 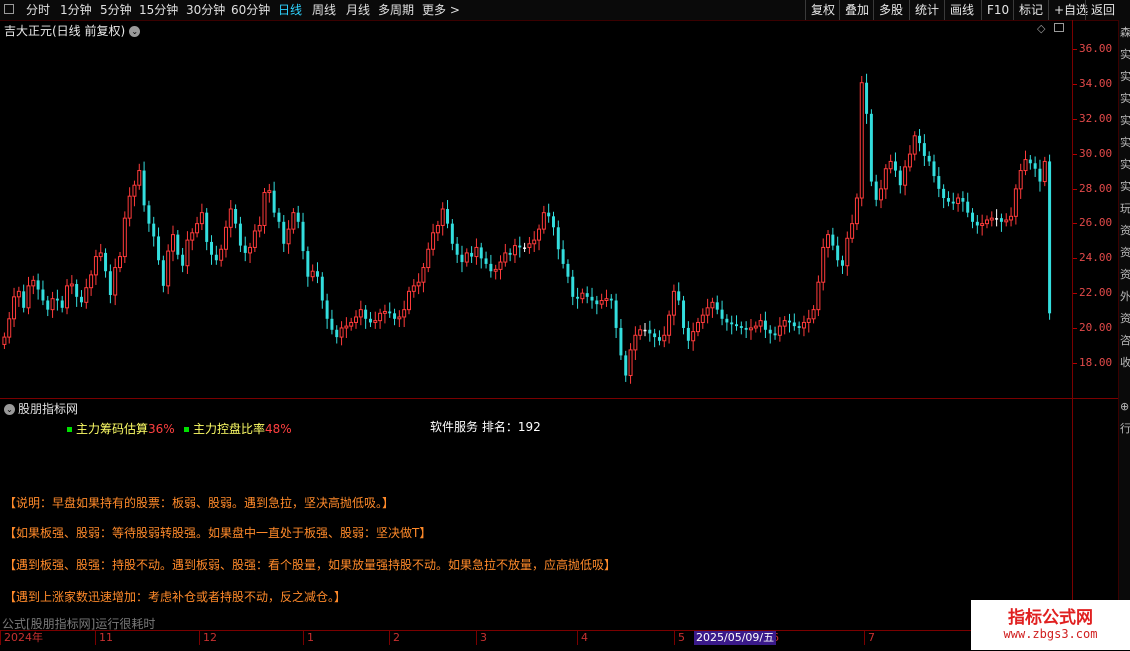 What do you see at coordinates (441, 10) in the screenshot?
I see `period-tab-more: 更多 >` at bounding box center [441, 10].